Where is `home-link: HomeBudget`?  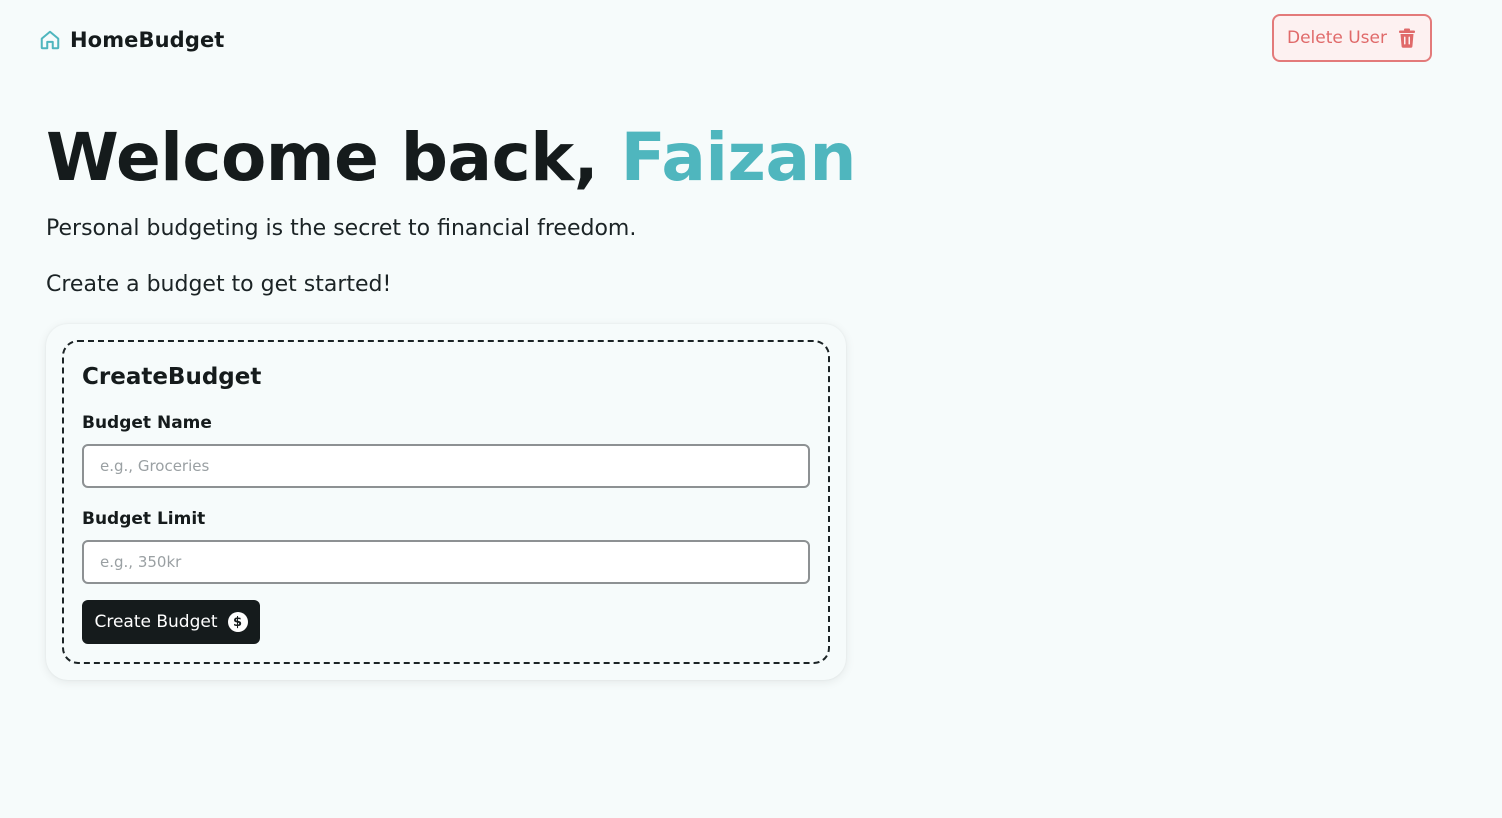
home-link: HomeBudget is located at coordinates (131, 40).